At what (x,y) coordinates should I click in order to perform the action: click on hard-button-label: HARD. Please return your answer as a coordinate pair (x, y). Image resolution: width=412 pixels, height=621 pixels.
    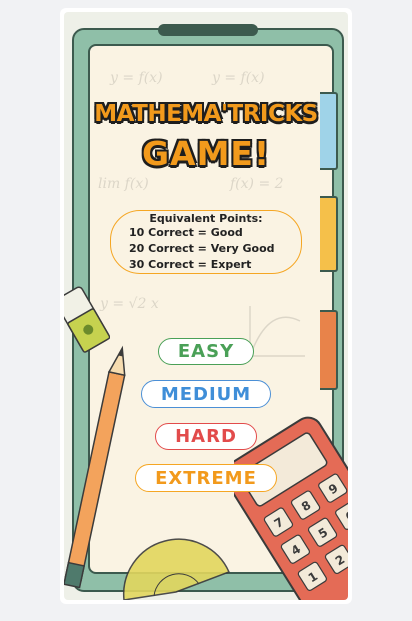
    Looking at the image, I should click on (206, 436).